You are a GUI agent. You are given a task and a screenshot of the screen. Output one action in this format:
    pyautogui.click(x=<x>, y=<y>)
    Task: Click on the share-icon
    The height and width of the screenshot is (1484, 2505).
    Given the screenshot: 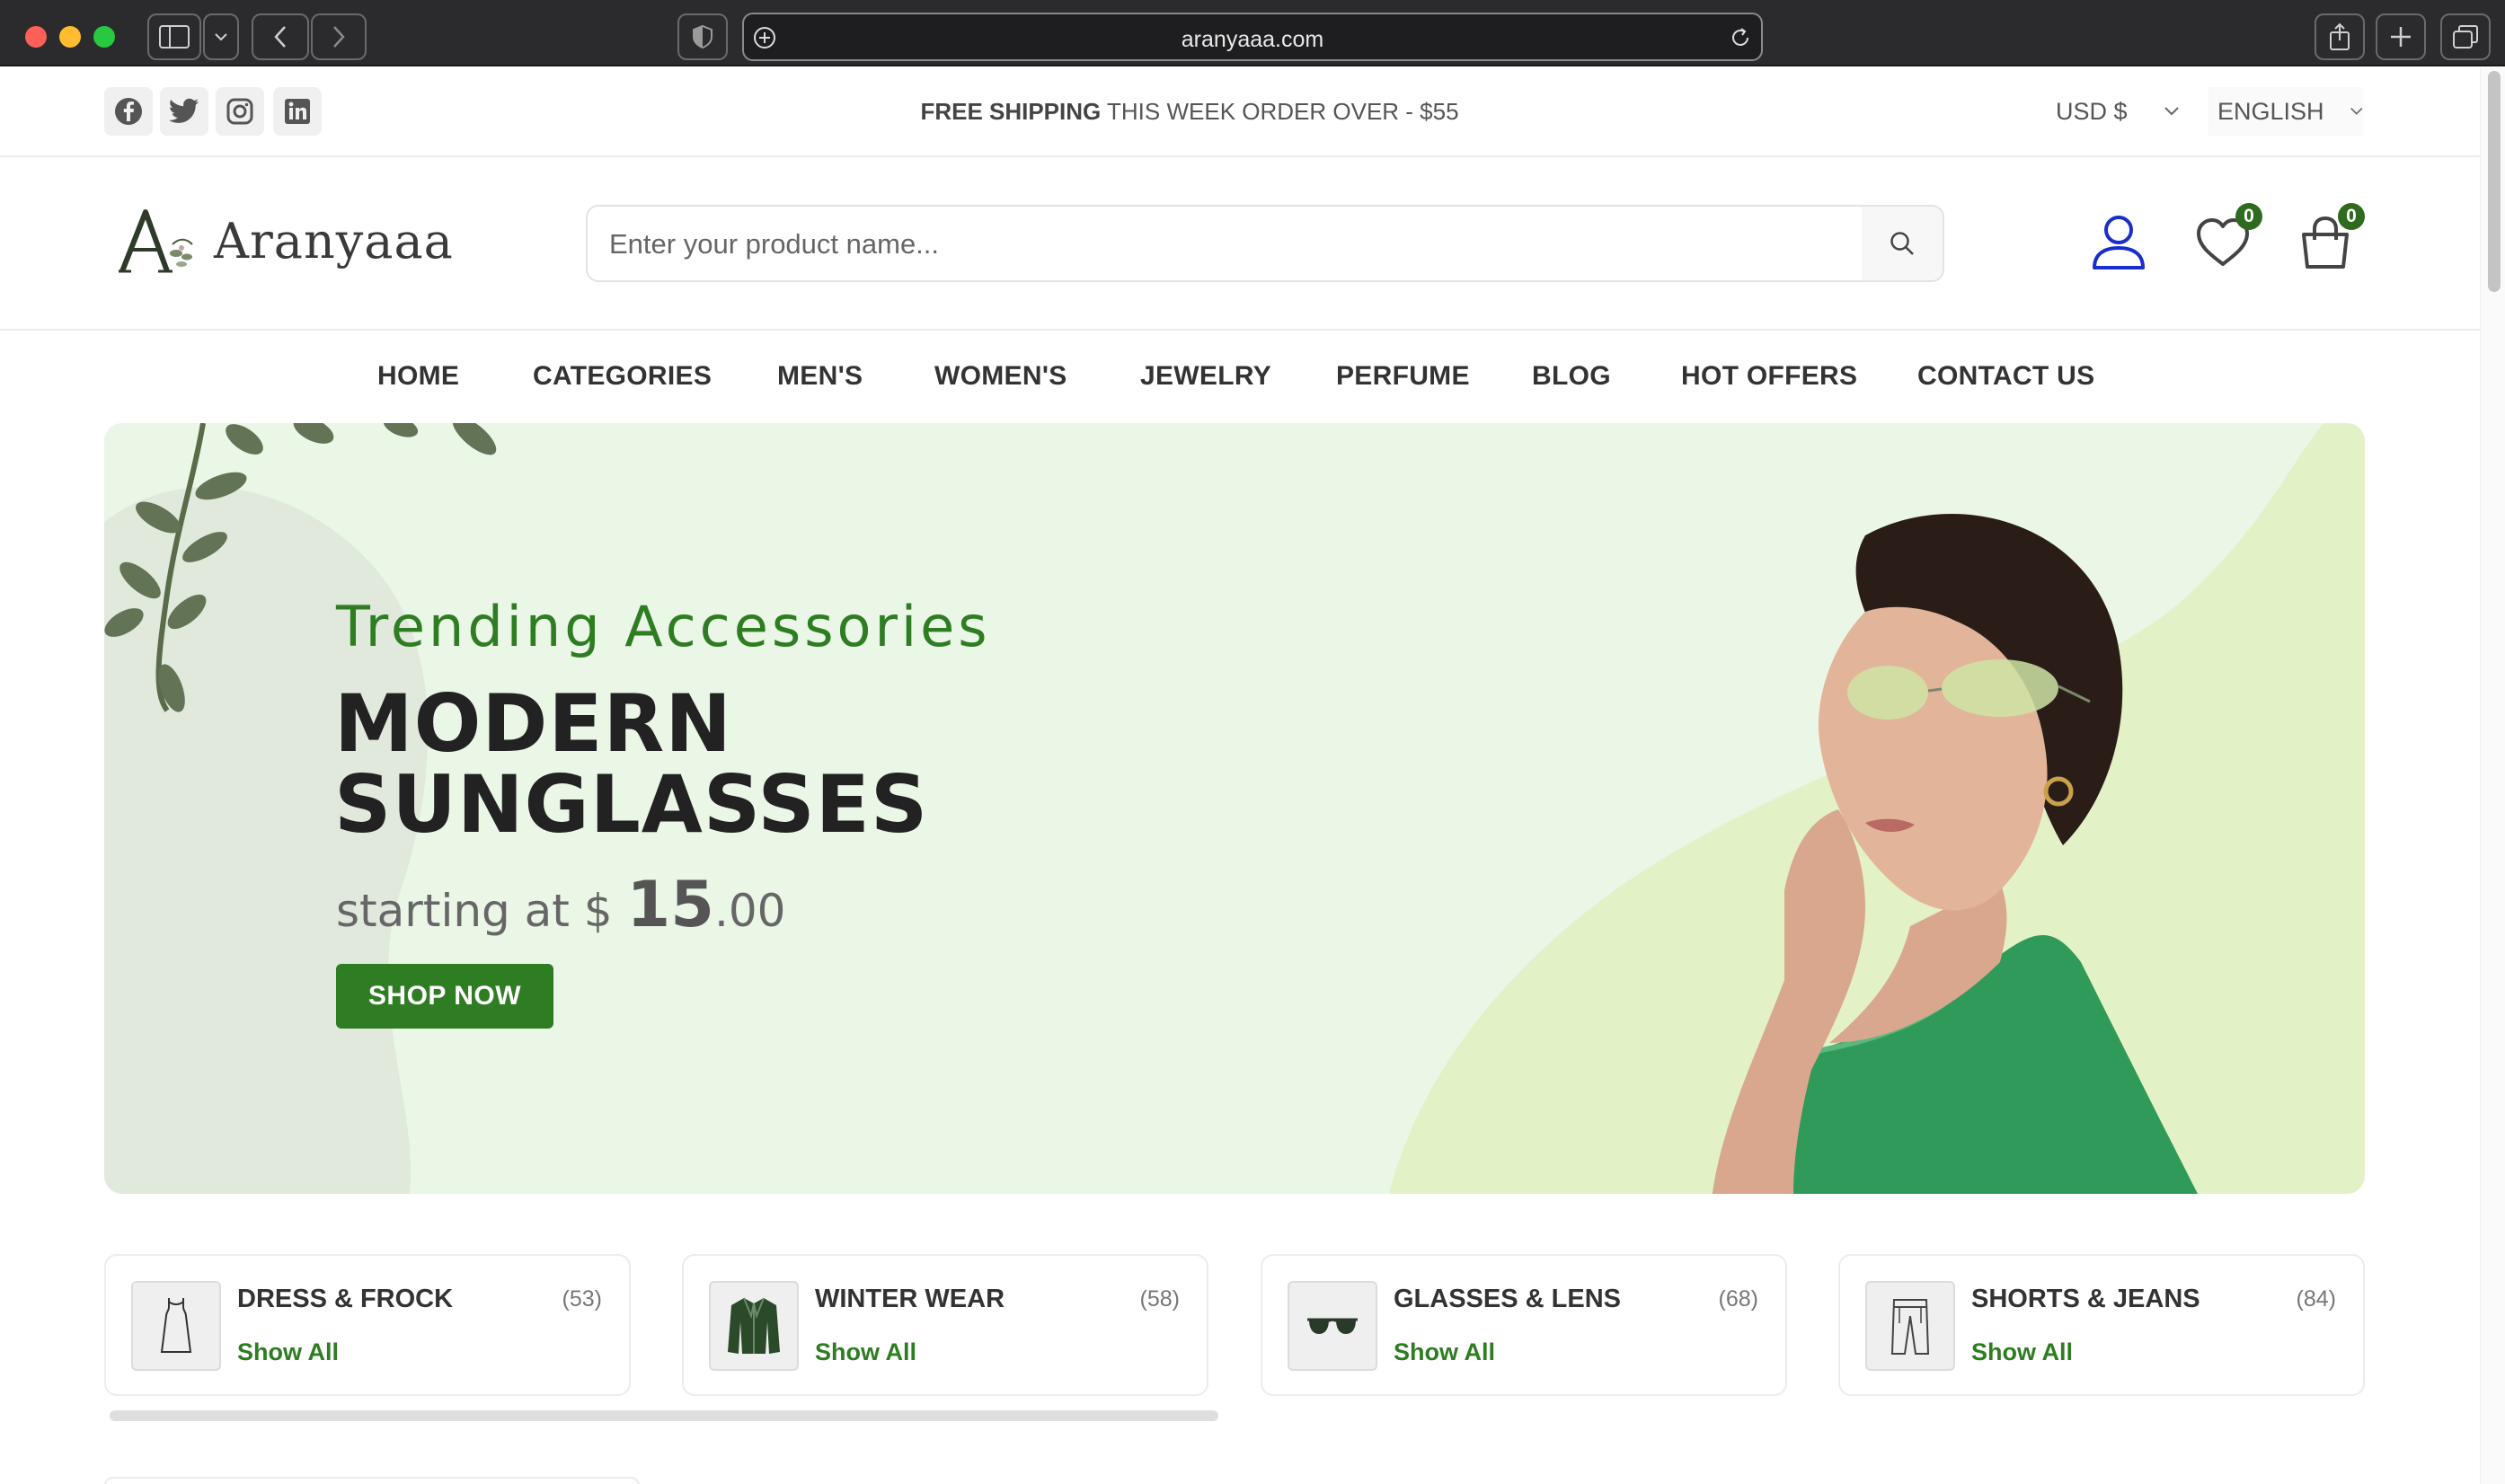 What is the action you would take?
    pyautogui.click(x=2340, y=36)
    